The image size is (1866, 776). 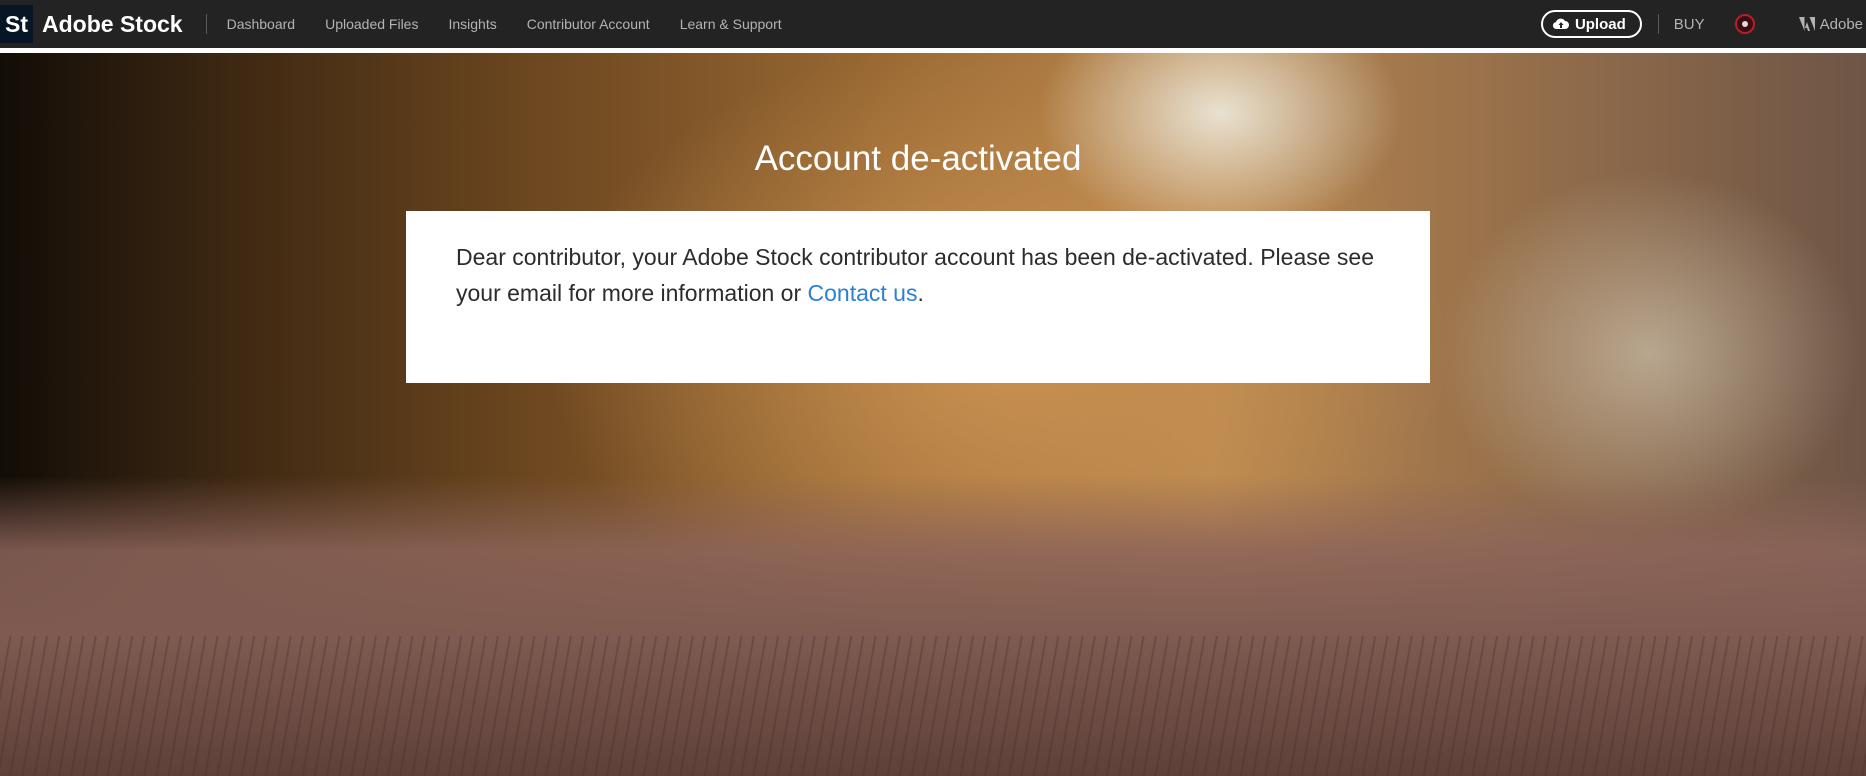 What do you see at coordinates (1689, 24) in the screenshot?
I see `buy-link: BUY` at bounding box center [1689, 24].